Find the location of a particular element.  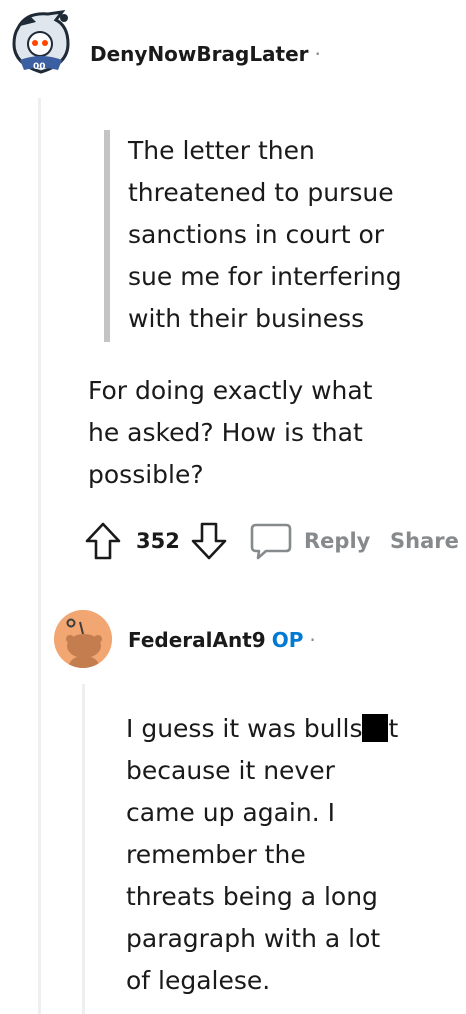

upvote-arrow-icon is located at coordinates (103, 541).